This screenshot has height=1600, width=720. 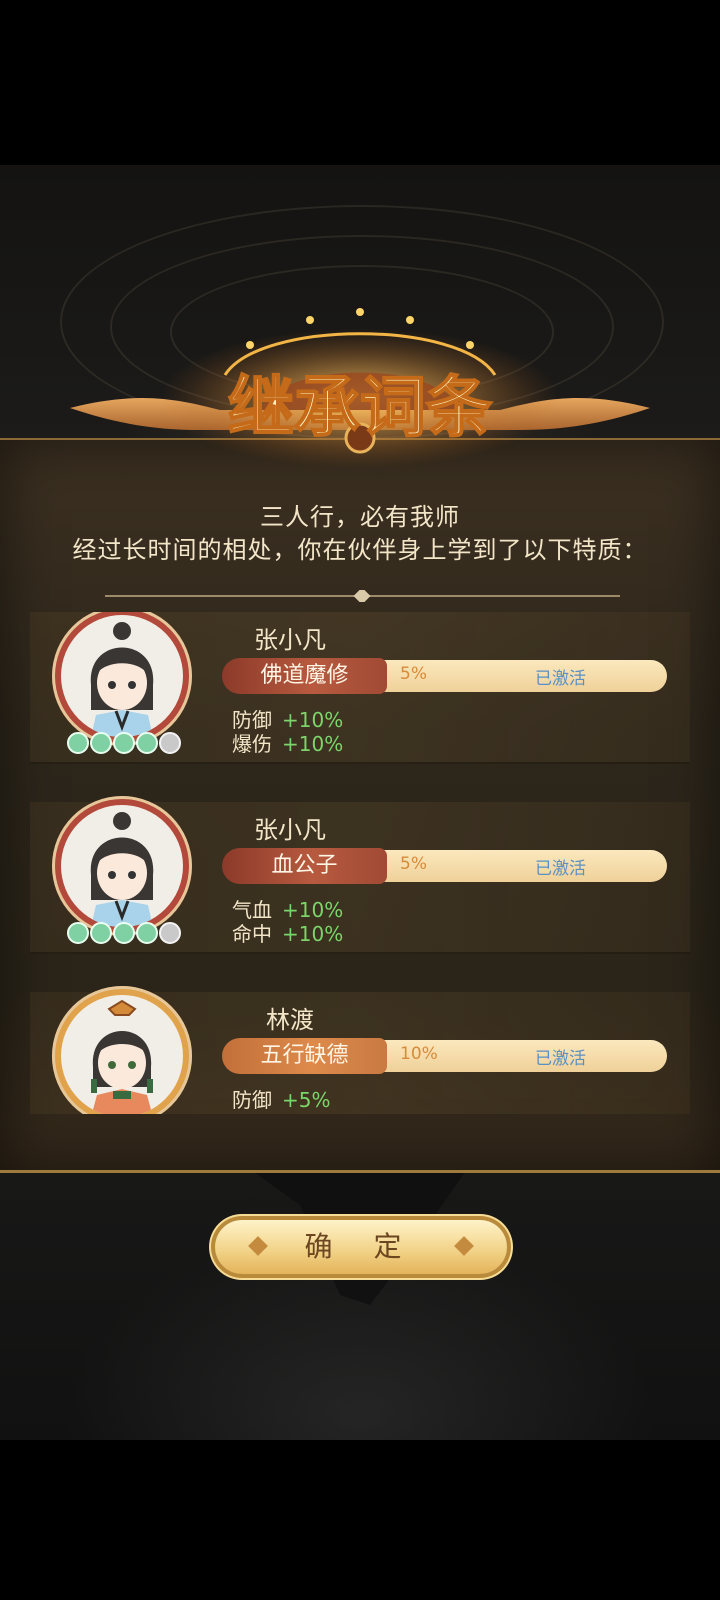 I want to click on trait-percent: 10%, so click(x=419, y=1054).